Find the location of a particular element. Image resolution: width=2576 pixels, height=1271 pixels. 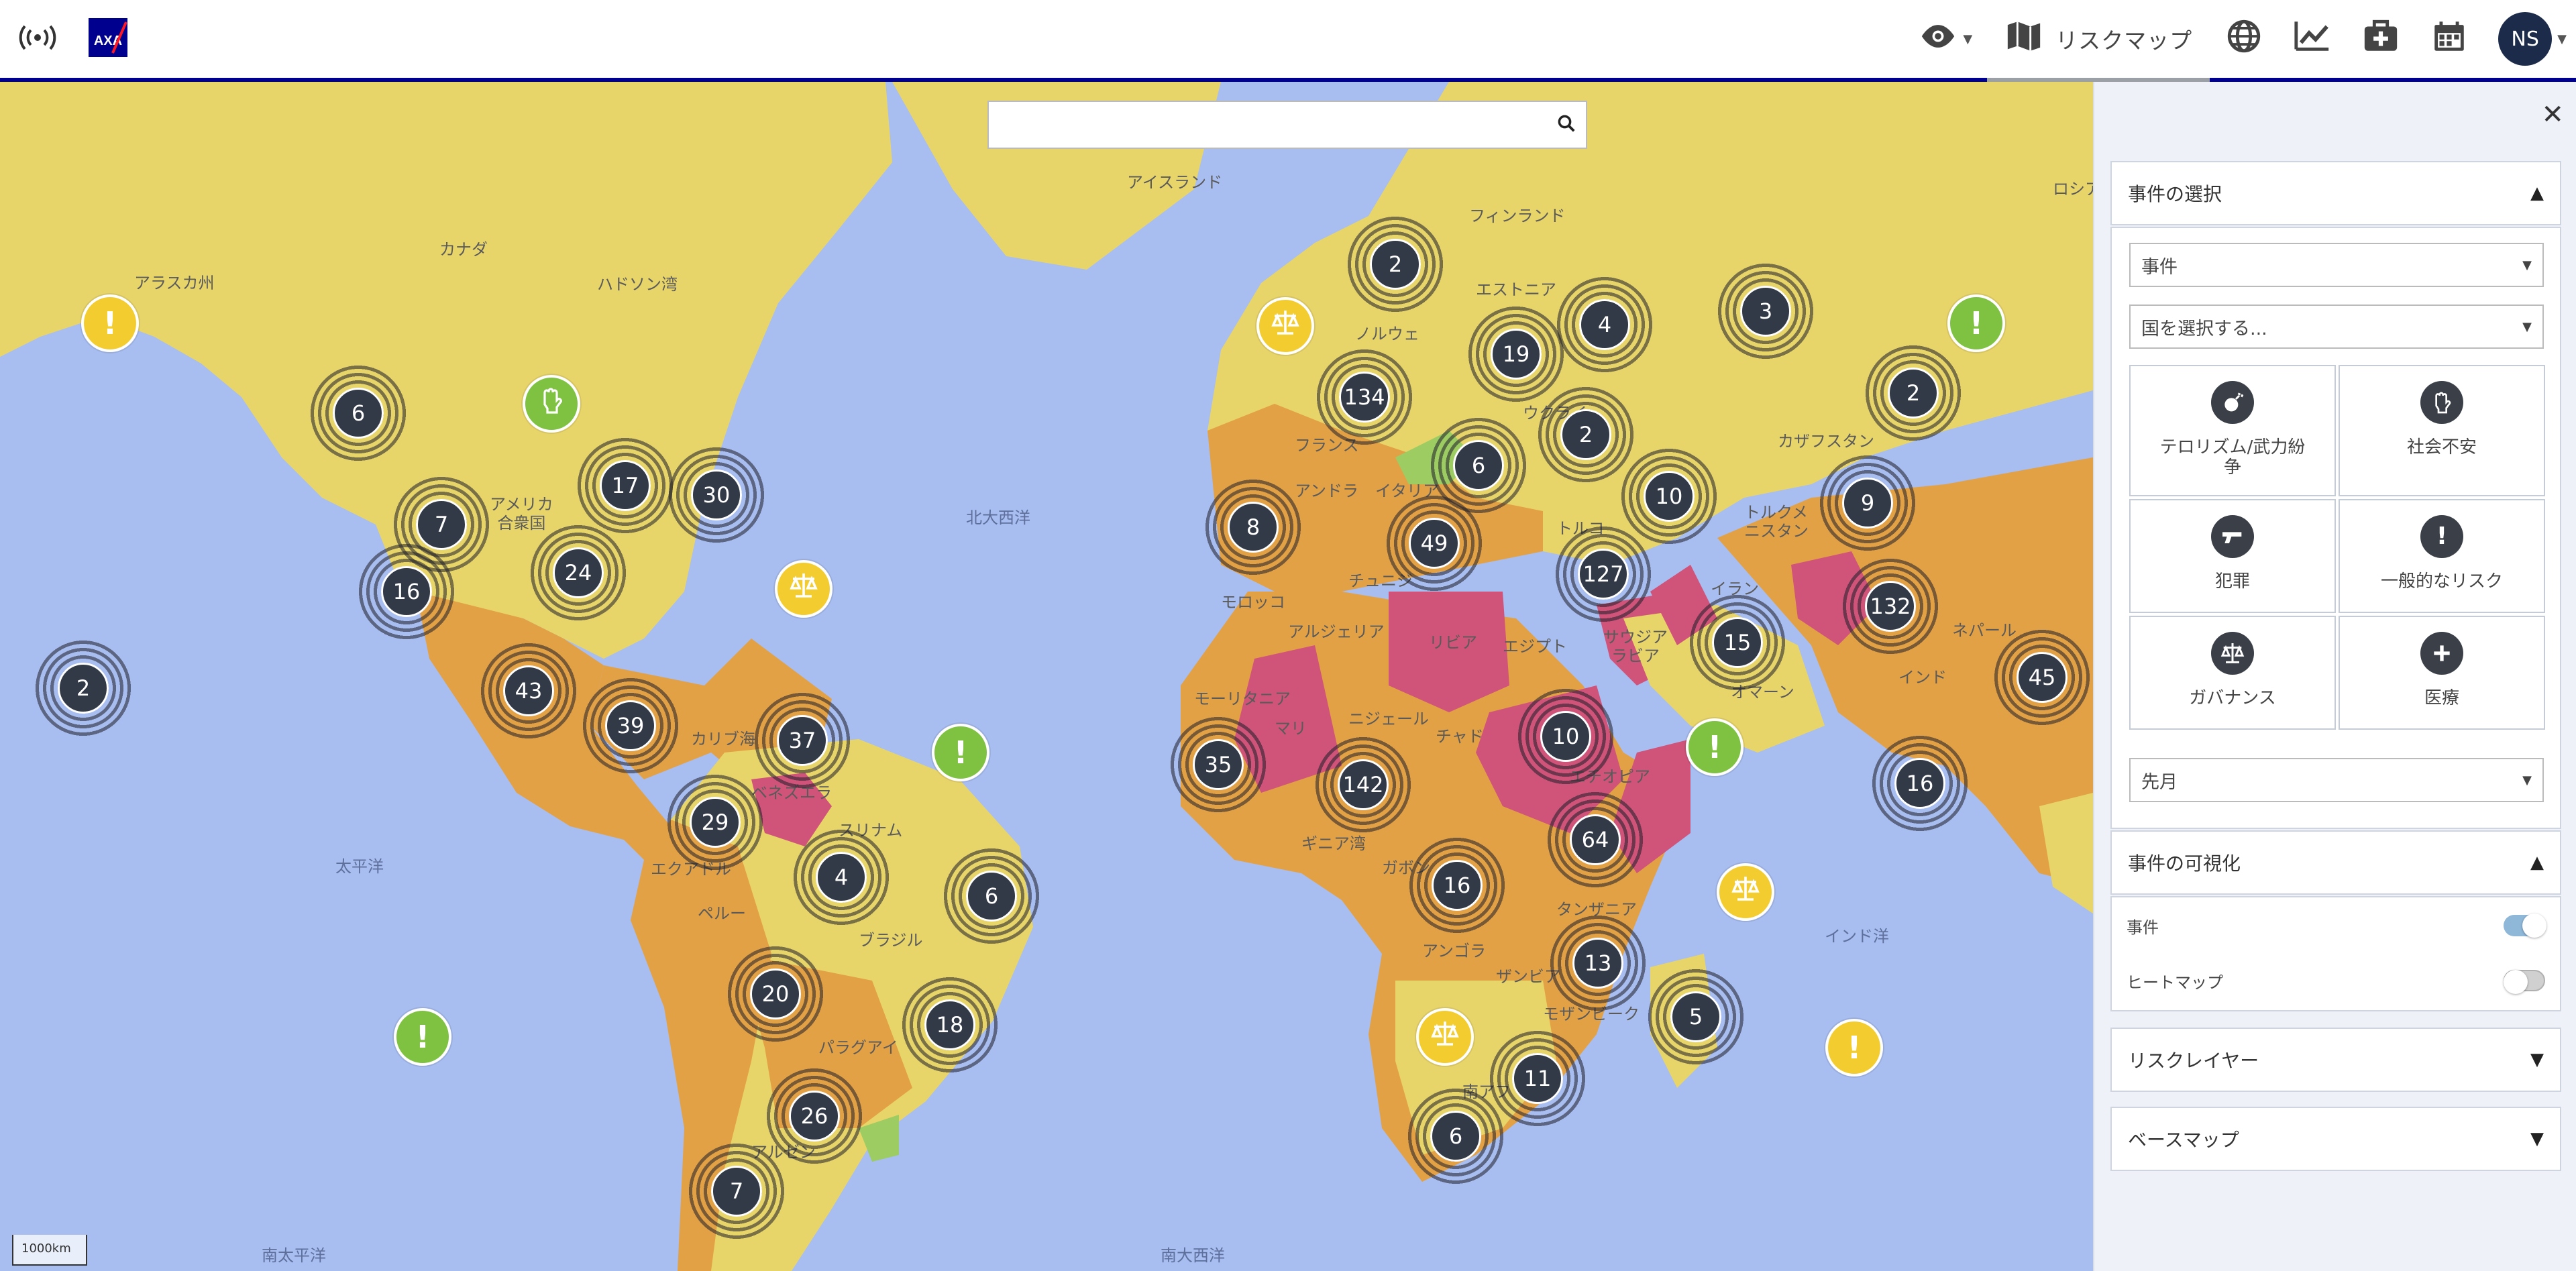

map-label-chad: チャド is located at coordinates (1460, 736).